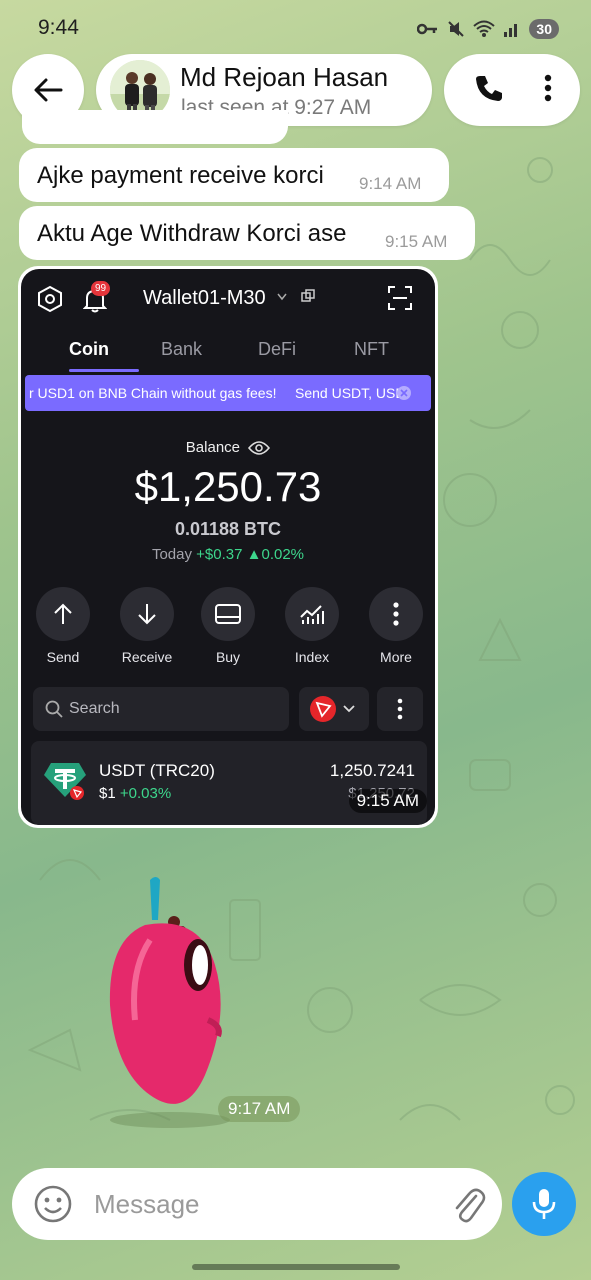  I want to click on token-change: +0.03%, so click(145, 793).